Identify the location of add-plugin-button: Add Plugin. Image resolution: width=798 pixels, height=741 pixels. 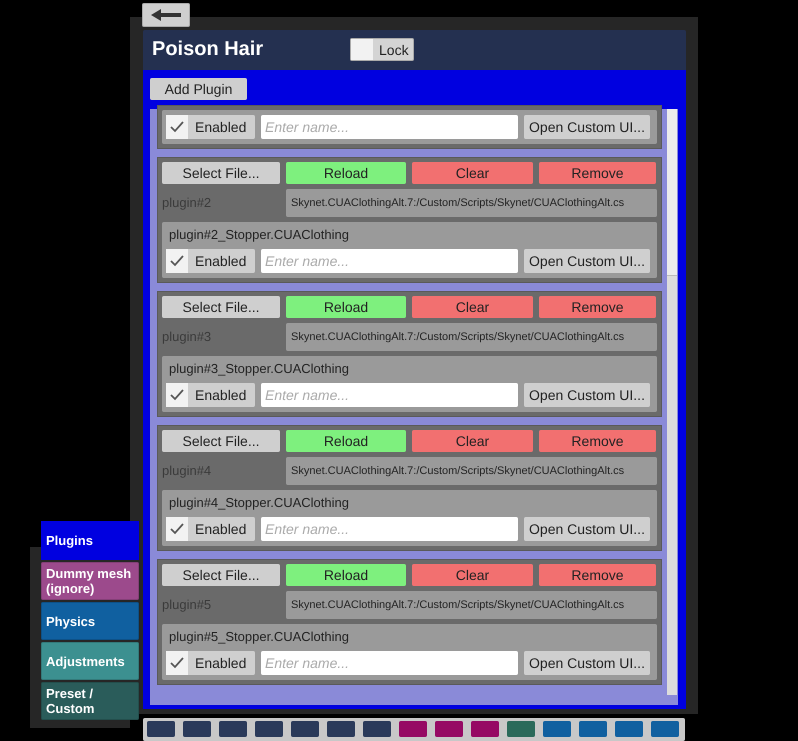
(198, 89).